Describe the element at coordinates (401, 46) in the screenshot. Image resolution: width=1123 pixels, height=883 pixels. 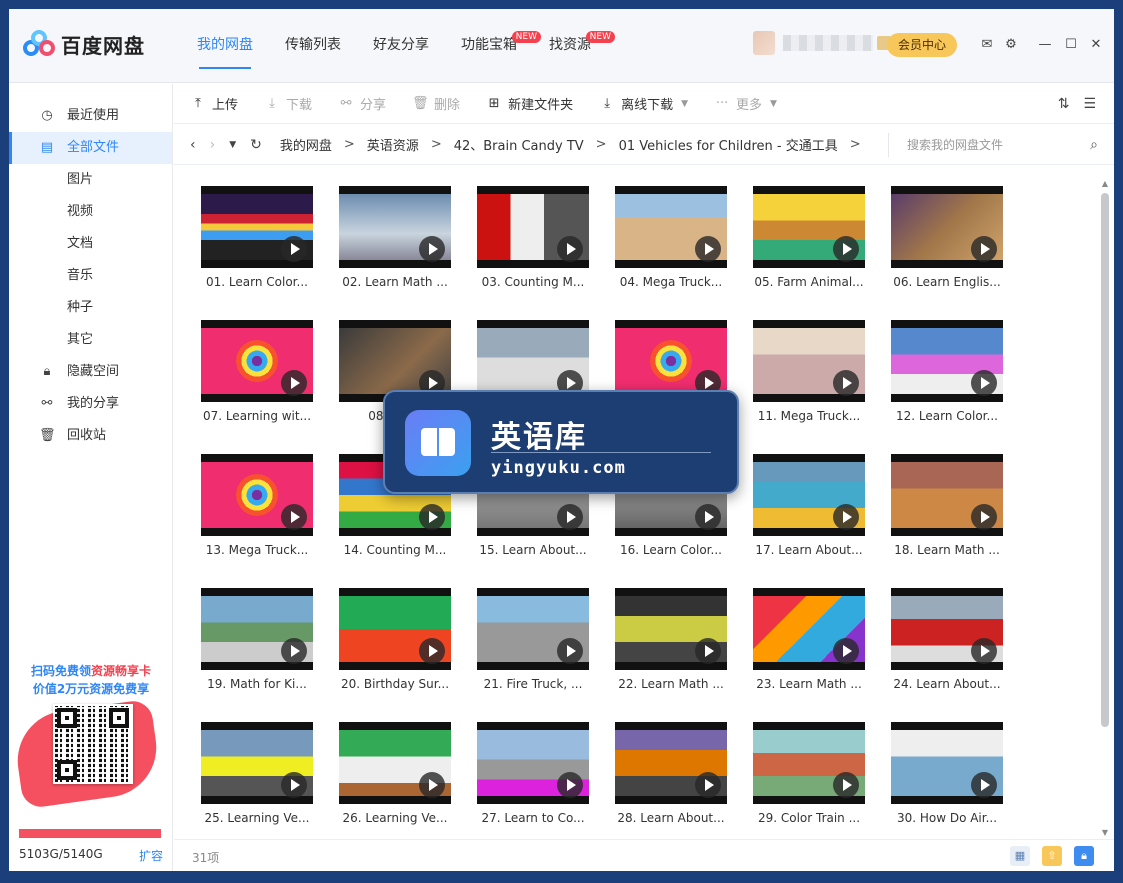
I see `tab-friend-share: 好友分享` at that location.